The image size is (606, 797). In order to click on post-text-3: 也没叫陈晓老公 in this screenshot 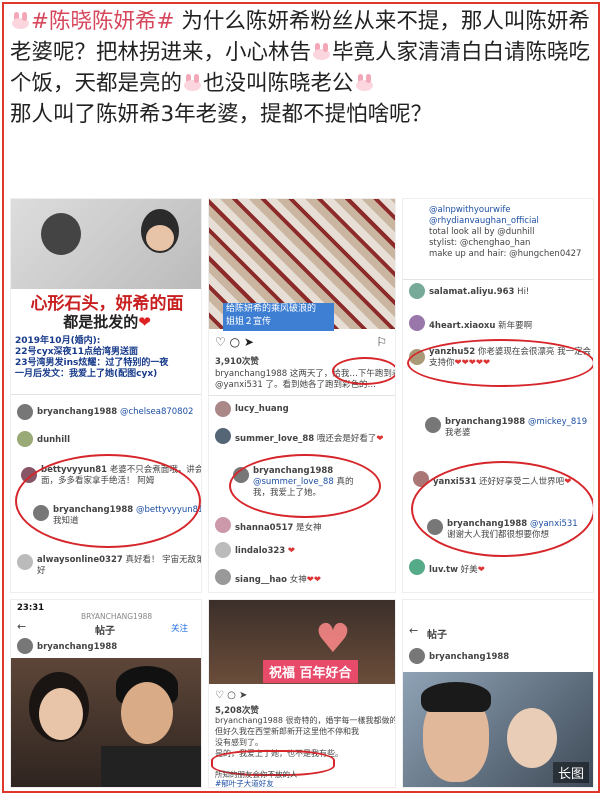, I will do `click(278, 83)`.